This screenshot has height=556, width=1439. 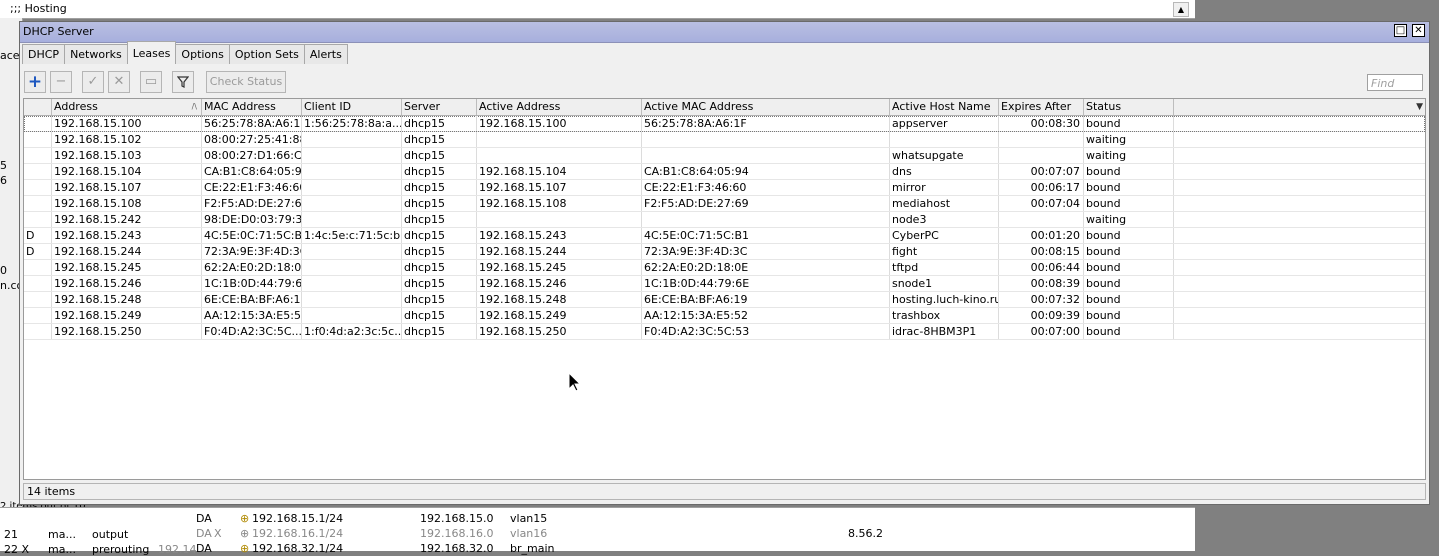 What do you see at coordinates (253, 171) in the screenshot?
I see `cell-mac: CA:B1:C8:64:05:94` at bounding box center [253, 171].